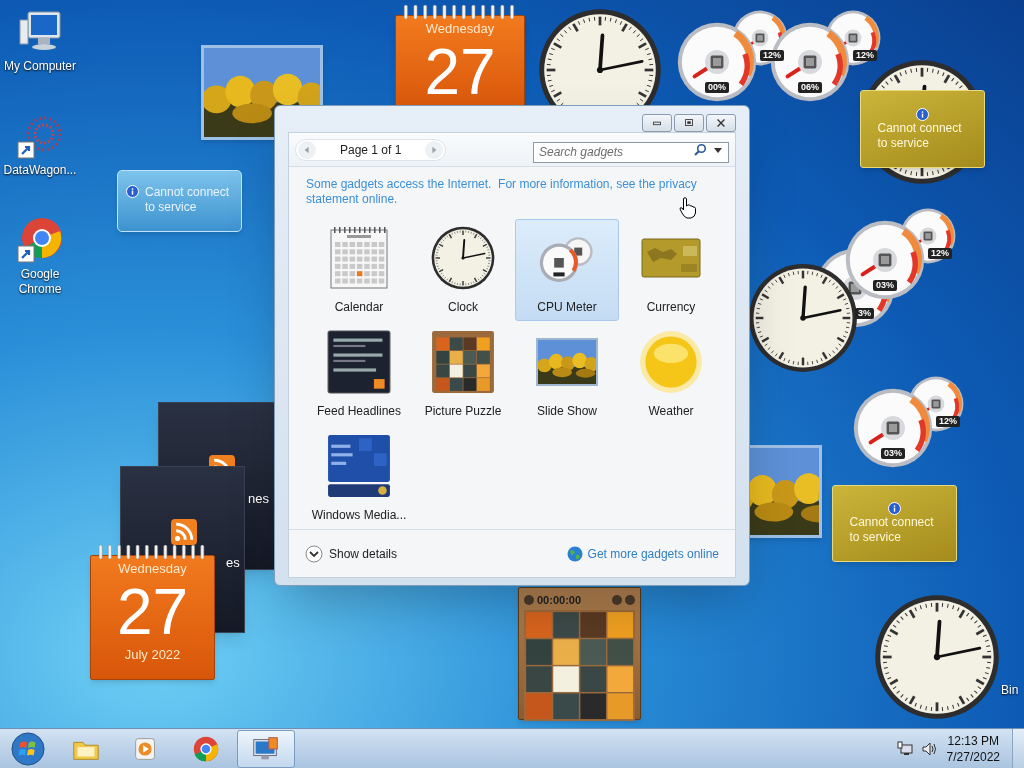 The width and height of the screenshot is (1024, 768). Describe the element at coordinates (560, 600) in the screenshot. I see `timer-text: 00:00:00` at that location.